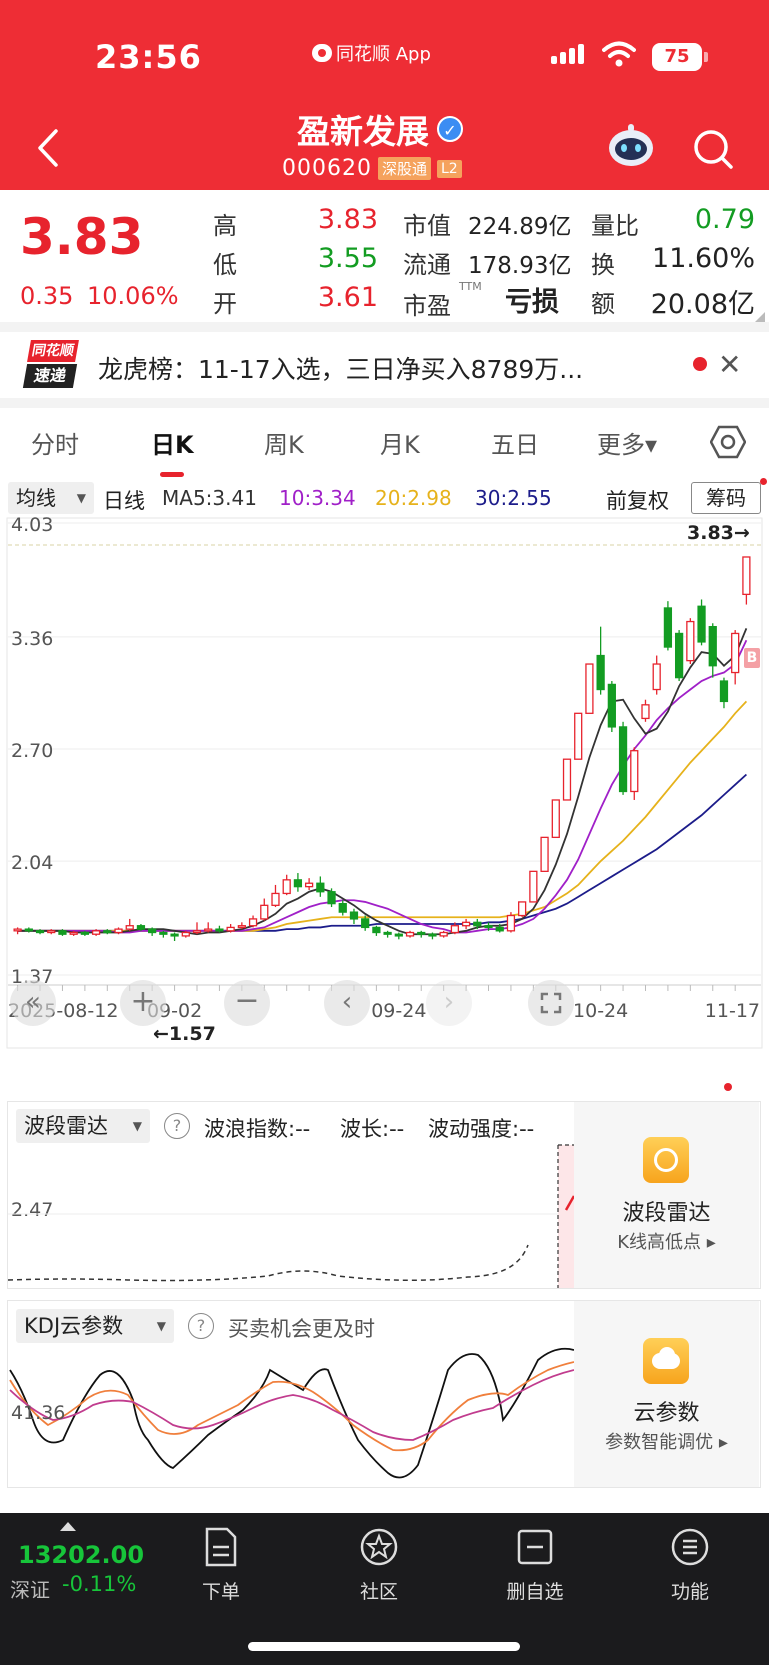 The image size is (769, 1665). I want to click on buy-signal-badge: B, so click(752, 658).